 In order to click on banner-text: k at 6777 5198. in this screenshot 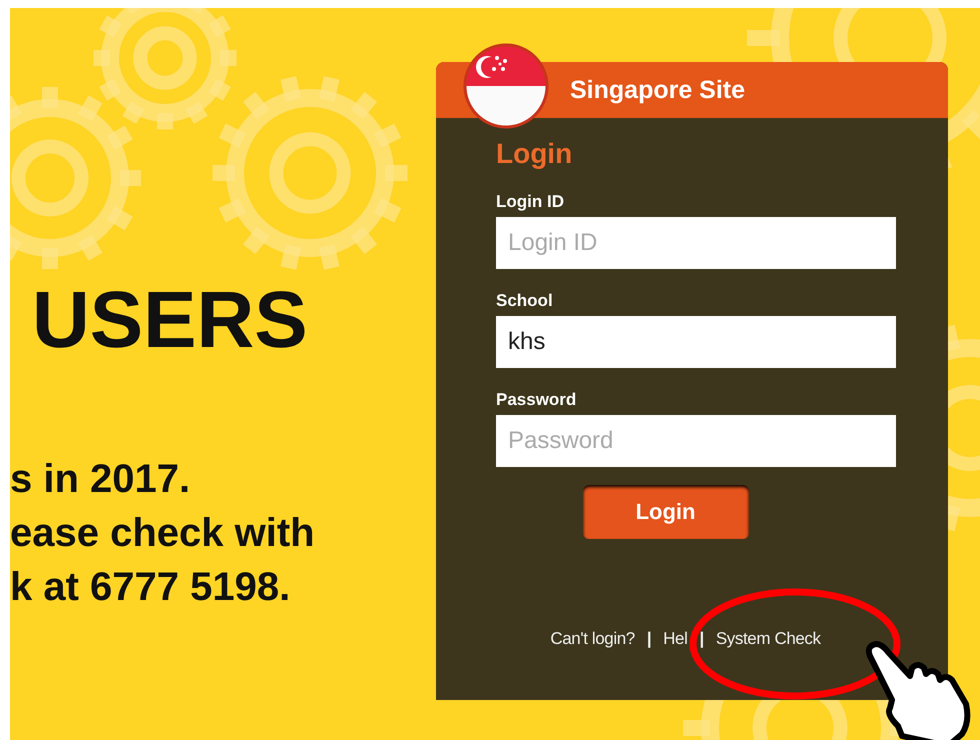, I will do `click(151, 587)`.